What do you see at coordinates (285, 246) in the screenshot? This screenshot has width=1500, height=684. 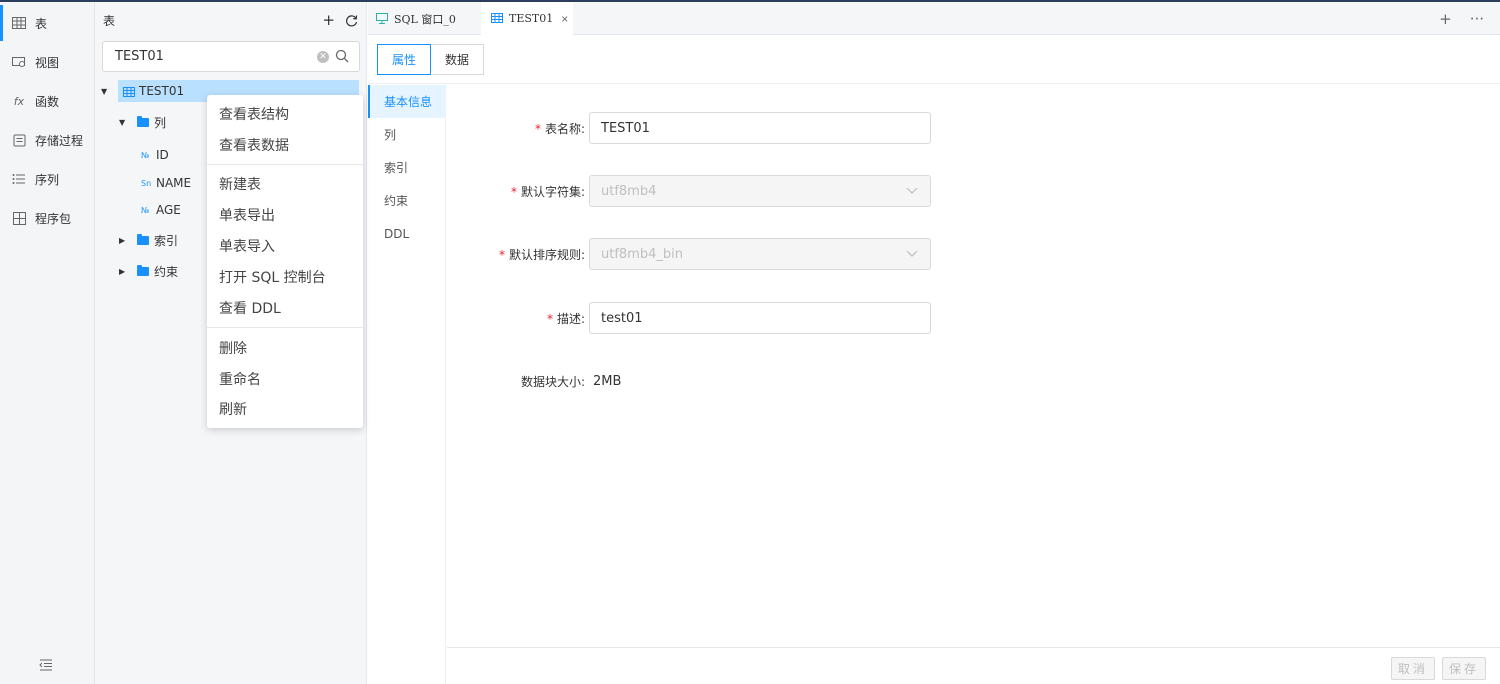 I see `menu-item-import-table: 单表导入` at bounding box center [285, 246].